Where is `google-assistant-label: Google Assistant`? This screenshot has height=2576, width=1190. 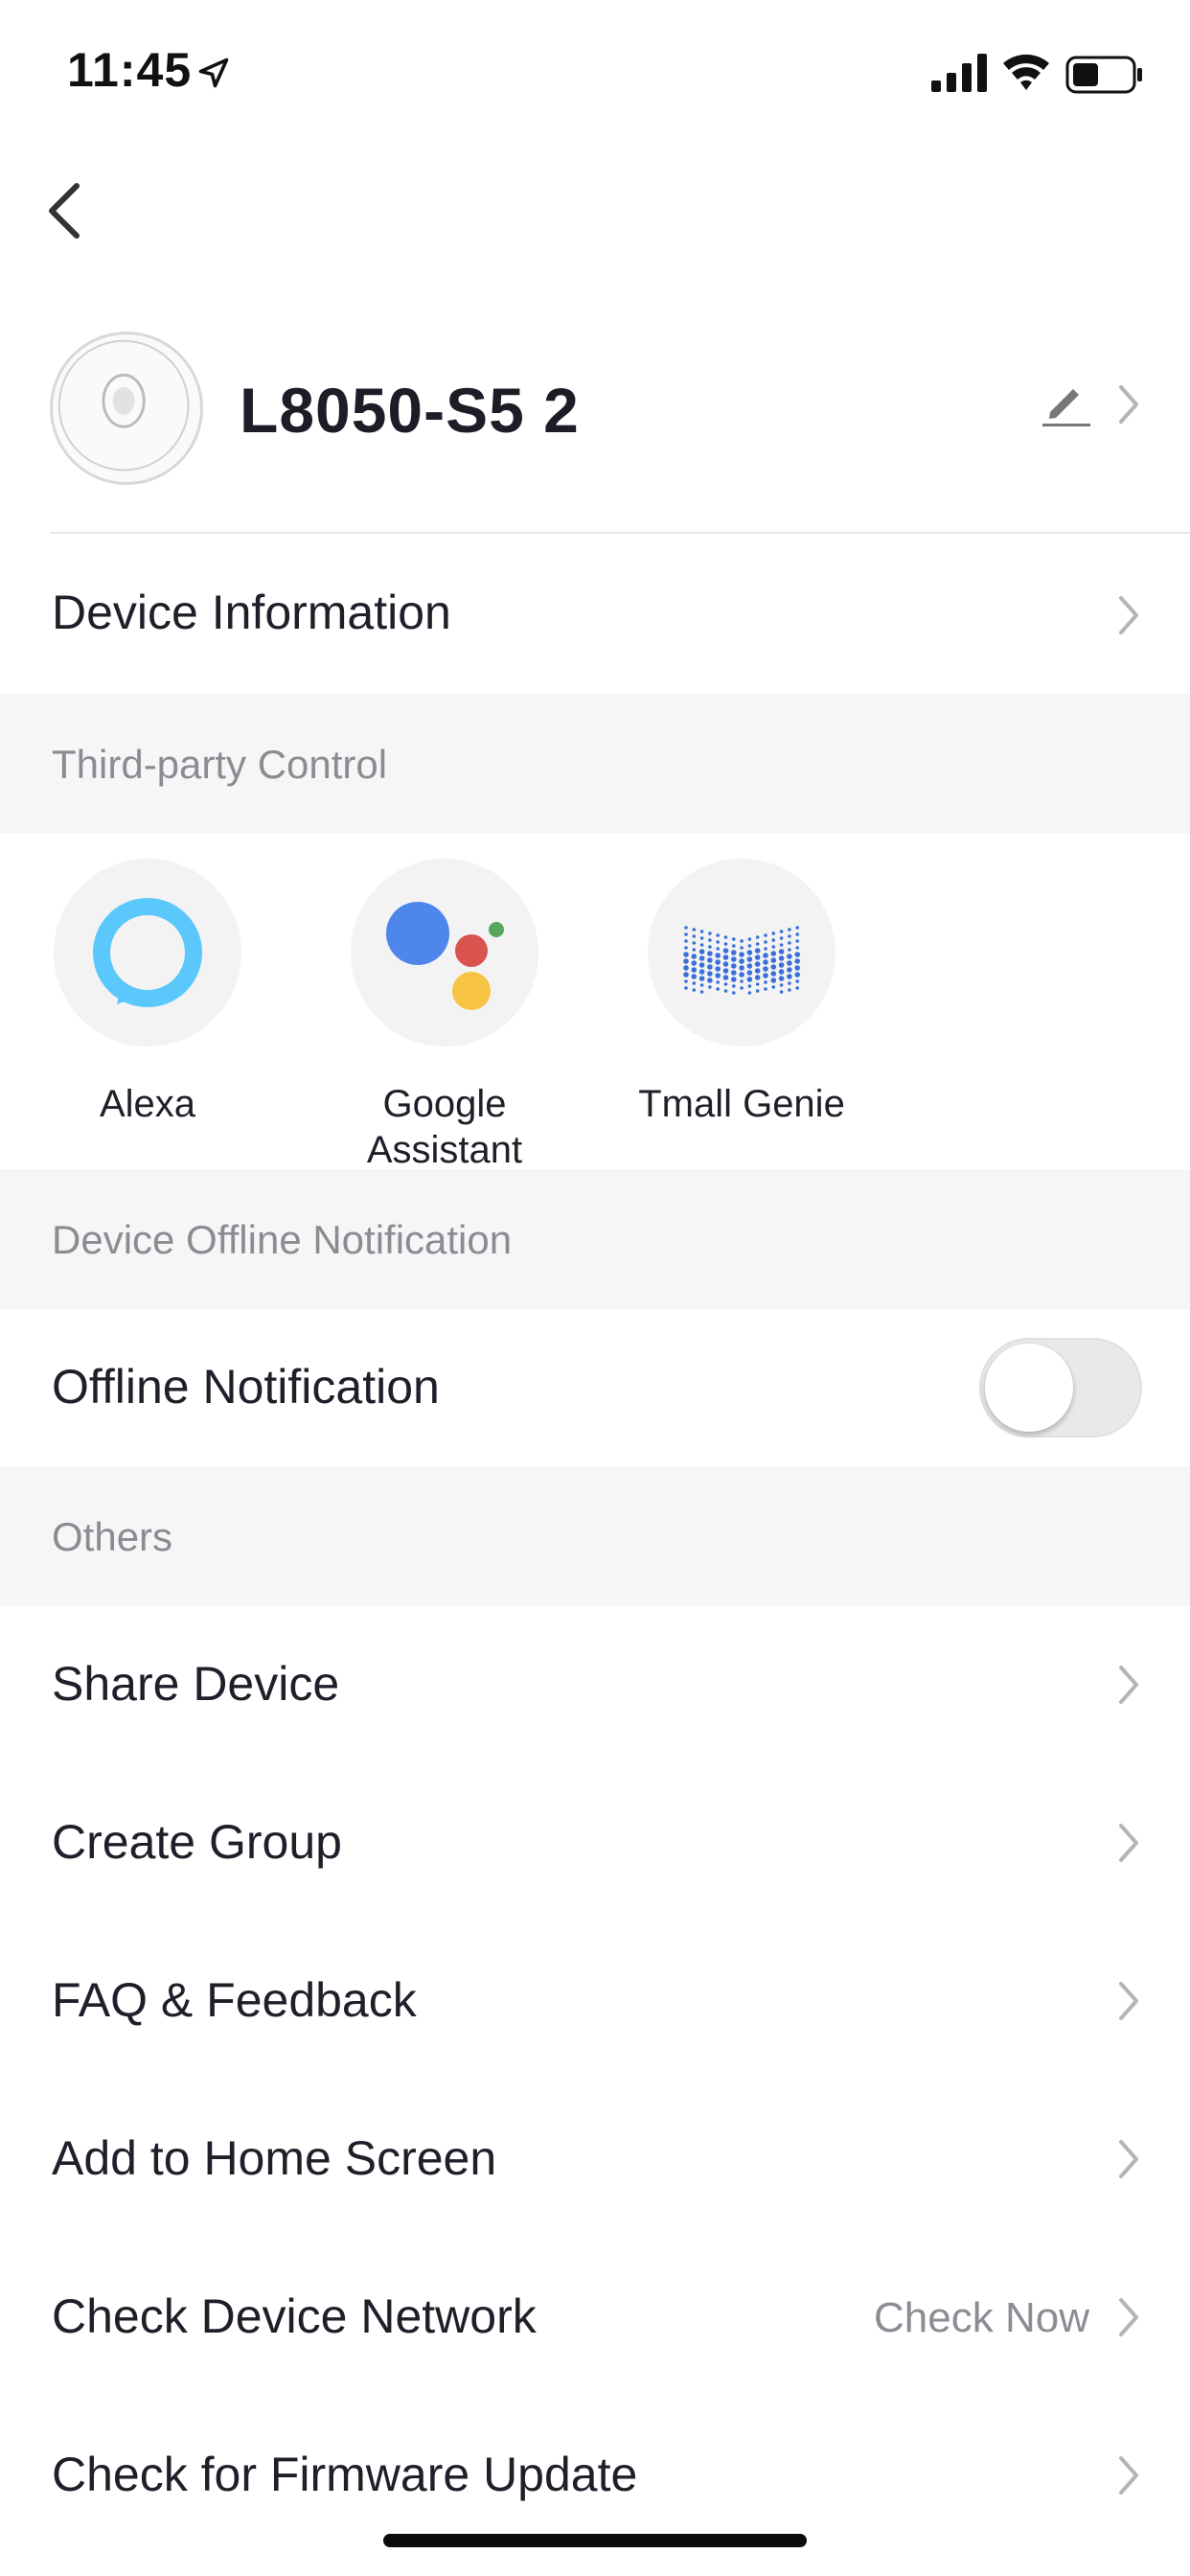
google-assistant-label: Google Assistant is located at coordinates (445, 1127).